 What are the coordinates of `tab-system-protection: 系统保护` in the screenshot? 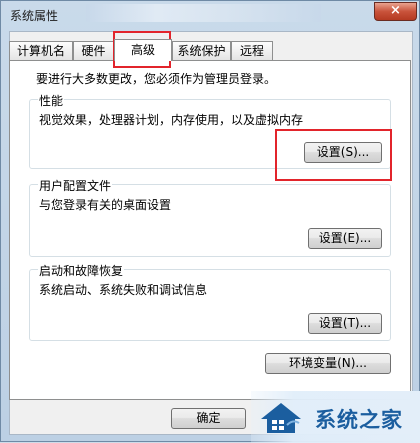 It's located at (201, 50).